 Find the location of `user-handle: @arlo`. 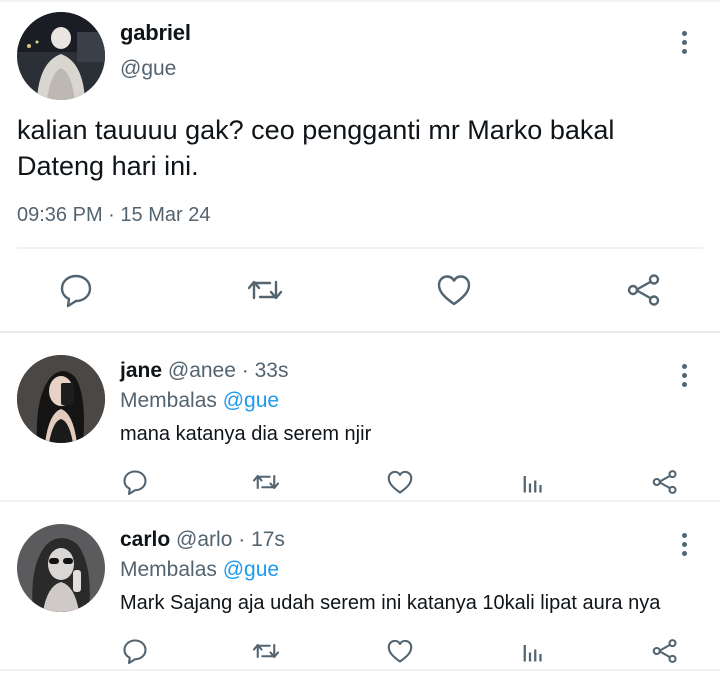

user-handle: @arlo is located at coordinates (204, 539).